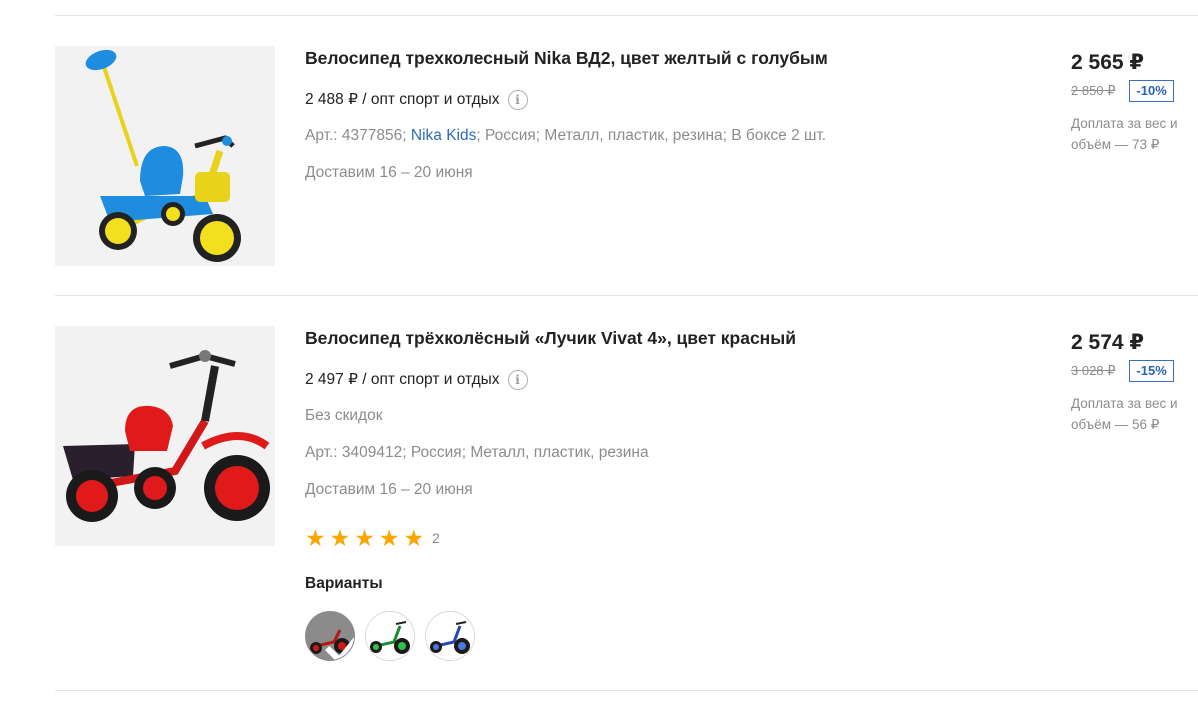  I want to click on no-discounts-label: Без скидок, so click(344, 415).